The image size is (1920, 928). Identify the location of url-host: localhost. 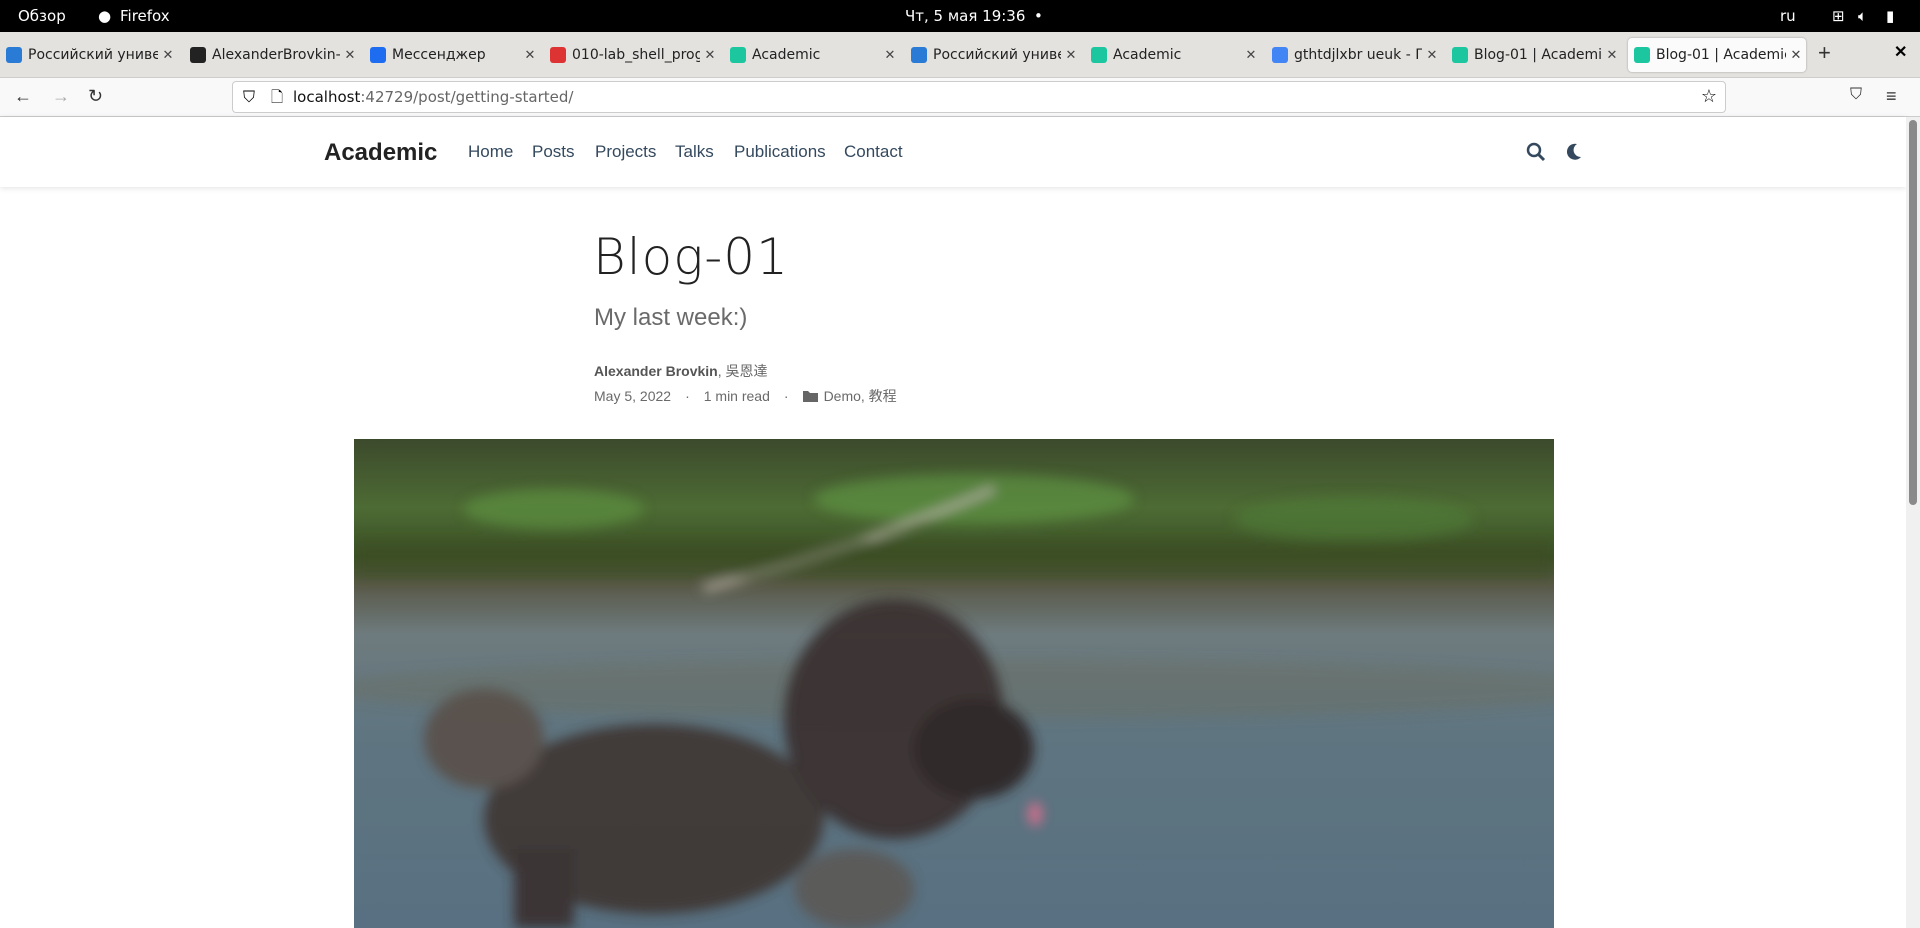
(327, 97).